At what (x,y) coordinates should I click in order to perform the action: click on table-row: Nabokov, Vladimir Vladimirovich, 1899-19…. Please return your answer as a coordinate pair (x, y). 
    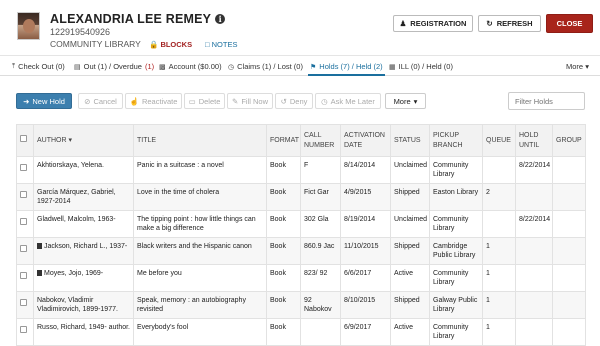
    Looking at the image, I should click on (301, 305).